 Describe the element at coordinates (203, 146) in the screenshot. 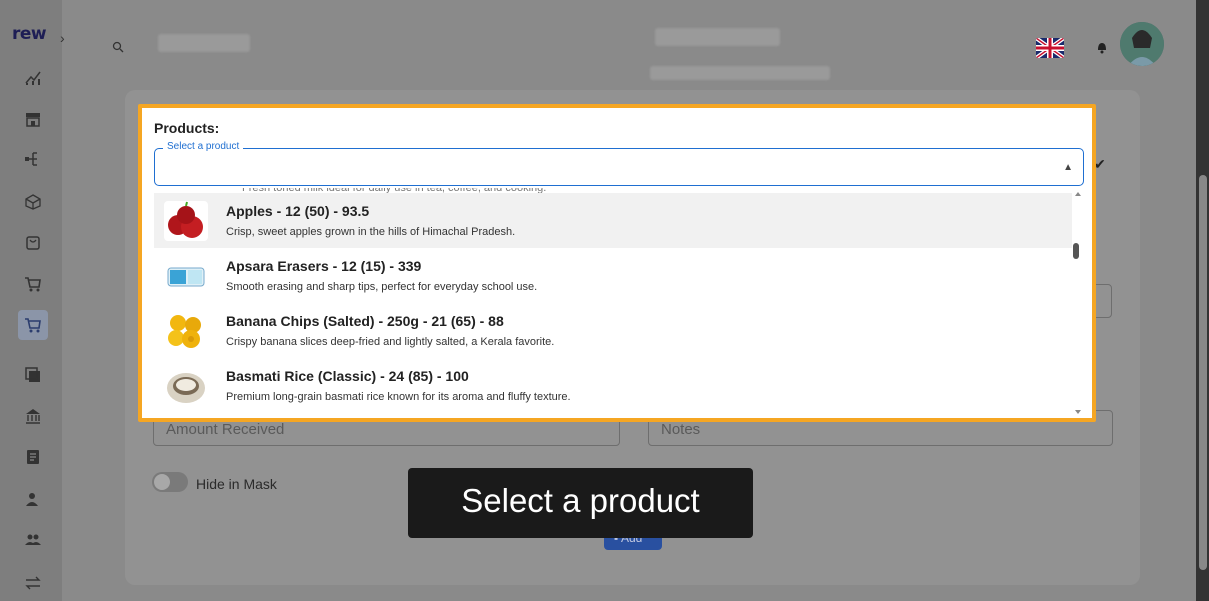

I see `select-label: Select a product` at that location.